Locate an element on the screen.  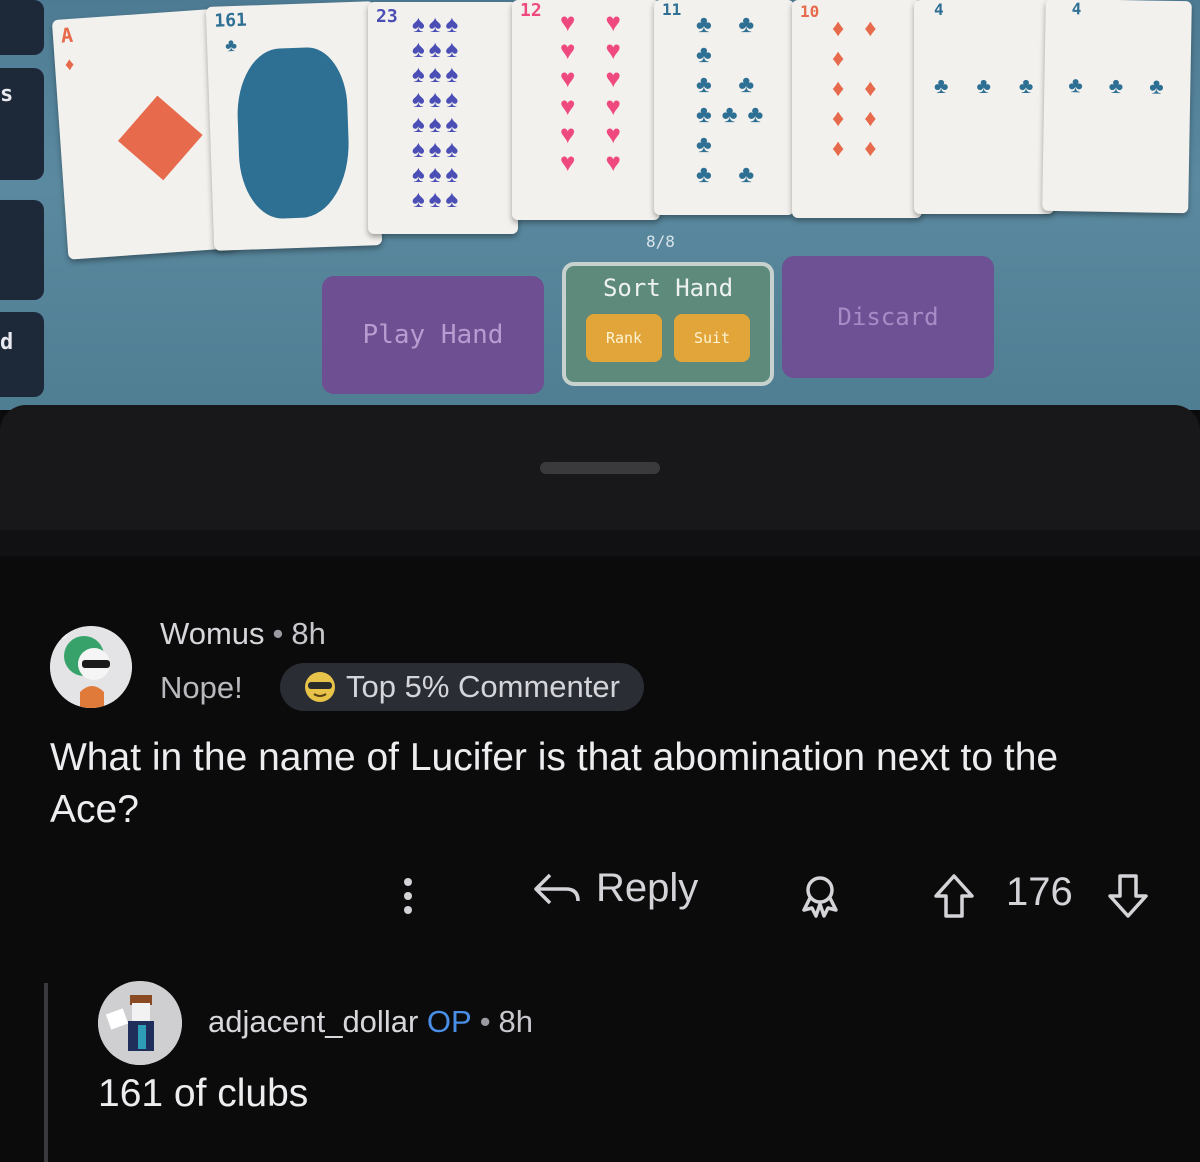
card-23-of-spades: 23 ♠♠♠ ♠♠♠ ♠♠♠ ♠♠♠ ♠♠♠ ♠♠♠ ♠♠♠ ♠♠♠ is located at coordinates (443, 118).